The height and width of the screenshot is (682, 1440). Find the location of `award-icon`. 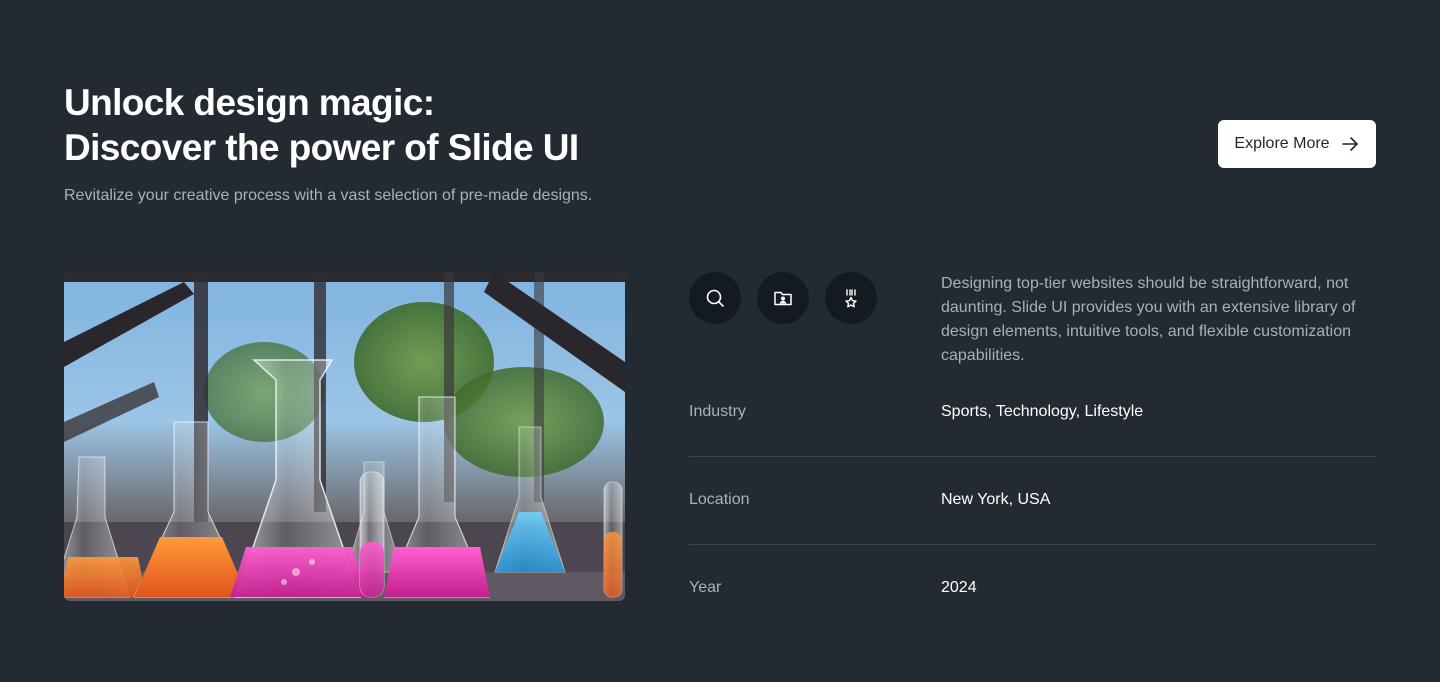

award-icon is located at coordinates (851, 298).